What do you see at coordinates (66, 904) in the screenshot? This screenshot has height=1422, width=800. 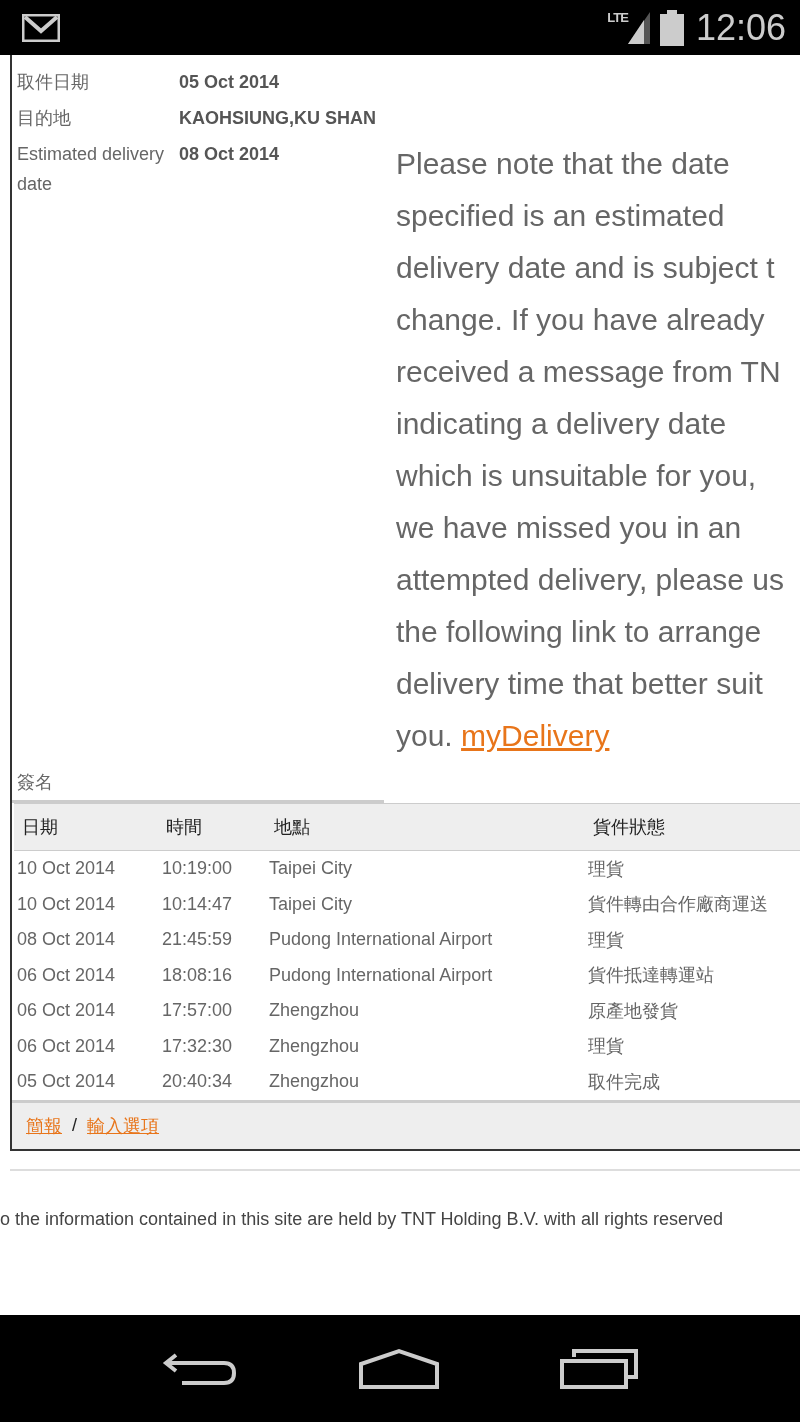 I see `table-cell-text: 10 Oct 2014` at bounding box center [66, 904].